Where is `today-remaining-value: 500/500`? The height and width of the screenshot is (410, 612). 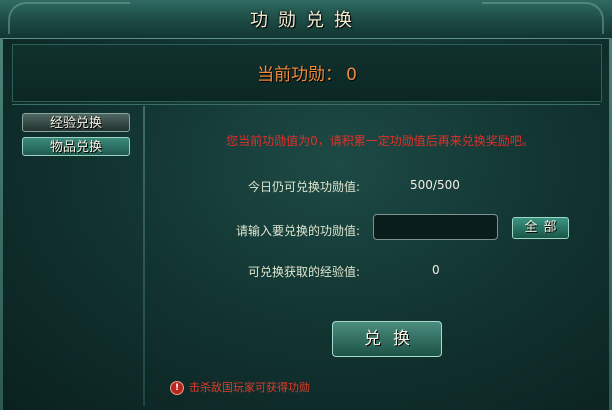
today-remaining-value: 500/500 is located at coordinates (435, 185).